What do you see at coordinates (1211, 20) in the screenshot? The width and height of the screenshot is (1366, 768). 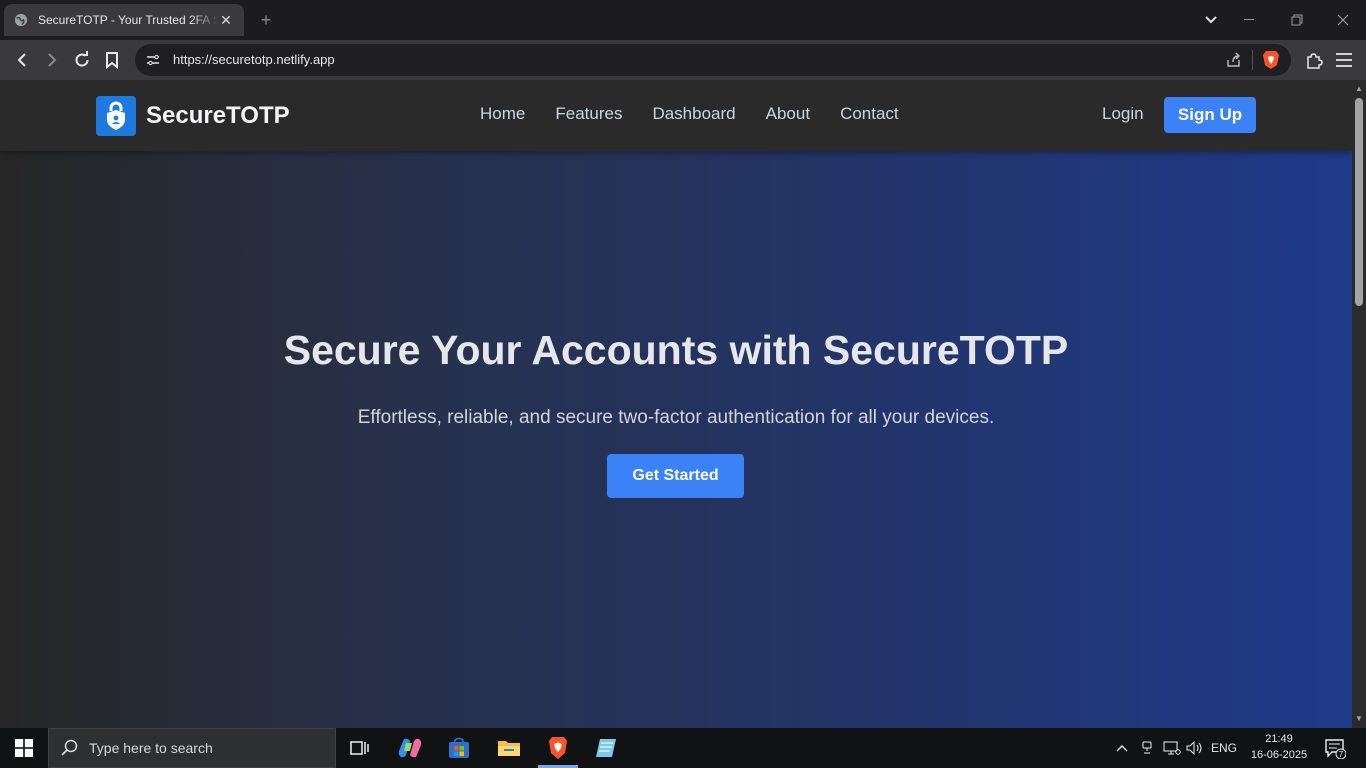 I see `chevron-down-icon` at bounding box center [1211, 20].